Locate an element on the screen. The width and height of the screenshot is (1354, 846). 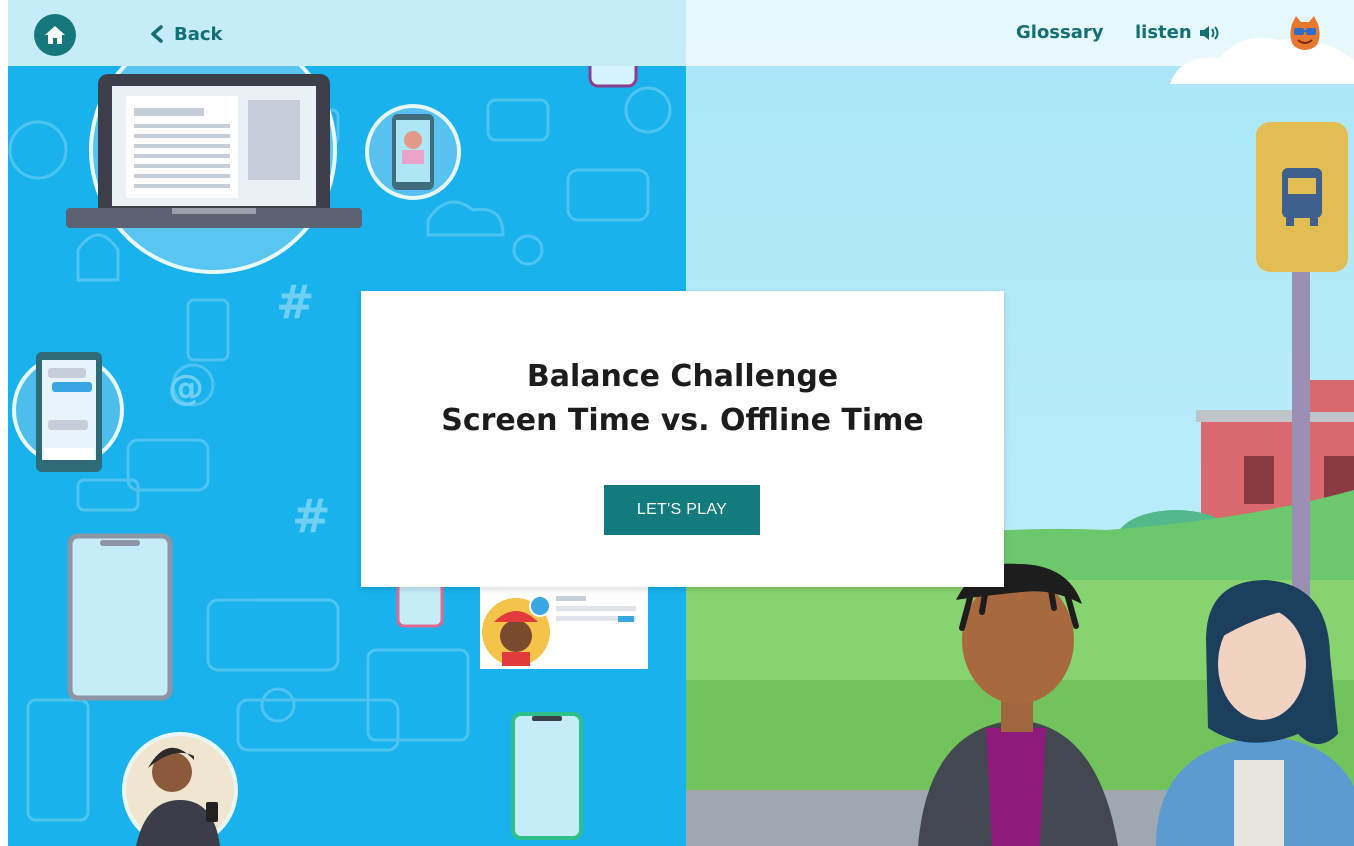
glossary-label: Glossary is located at coordinates (1060, 32).